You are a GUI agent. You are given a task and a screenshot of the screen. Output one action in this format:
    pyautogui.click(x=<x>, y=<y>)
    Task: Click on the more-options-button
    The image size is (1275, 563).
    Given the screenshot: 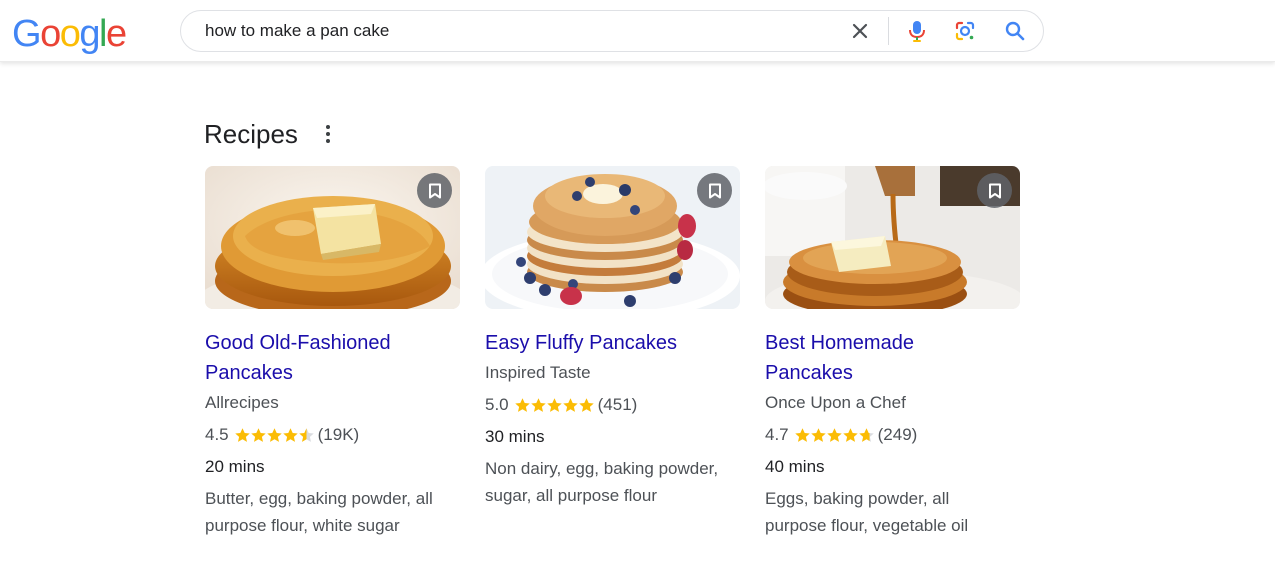 What is the action you would take?
    pyautogui.click(x=328, y=134)
    